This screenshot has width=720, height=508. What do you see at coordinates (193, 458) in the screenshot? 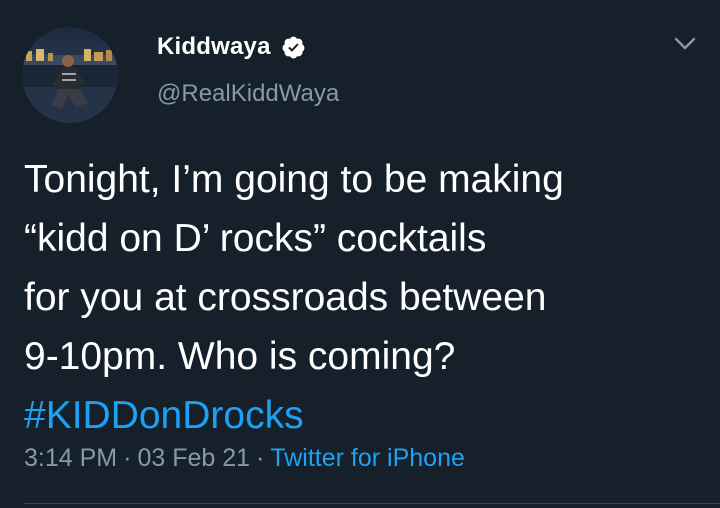
I see `tweet-date: 03 Feb 21` at bounding box center [193, 458].